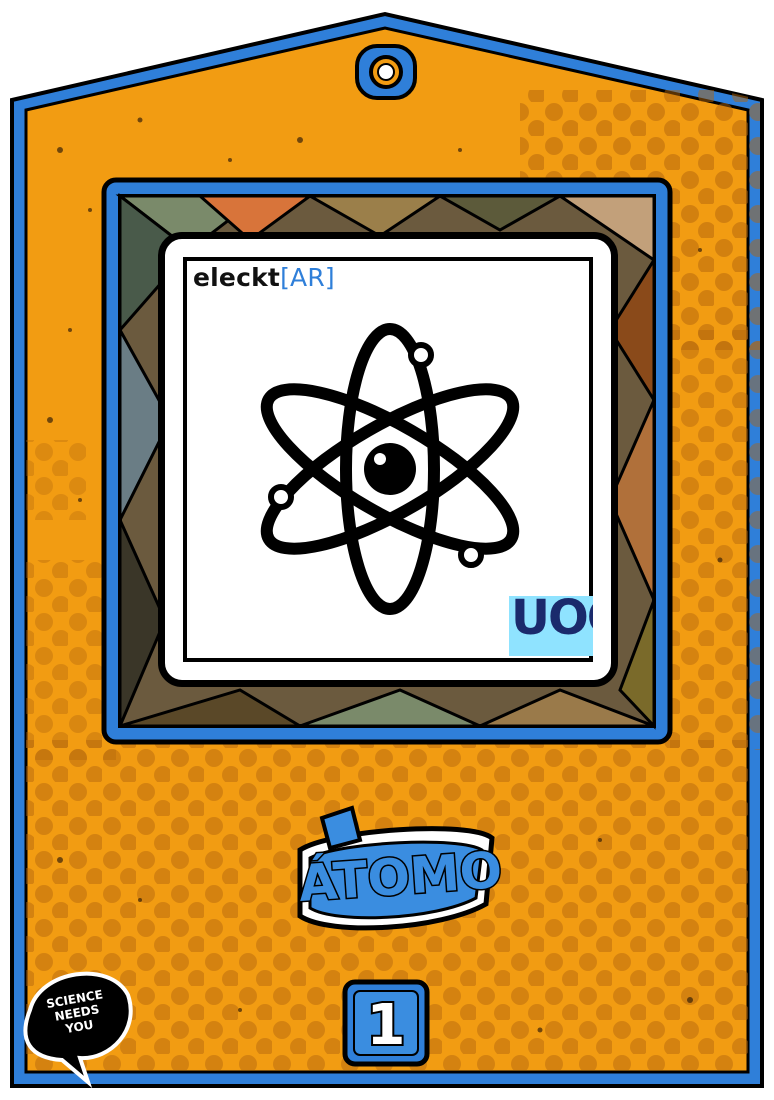  I want to click on card-number: 1, so click(386, 1025).